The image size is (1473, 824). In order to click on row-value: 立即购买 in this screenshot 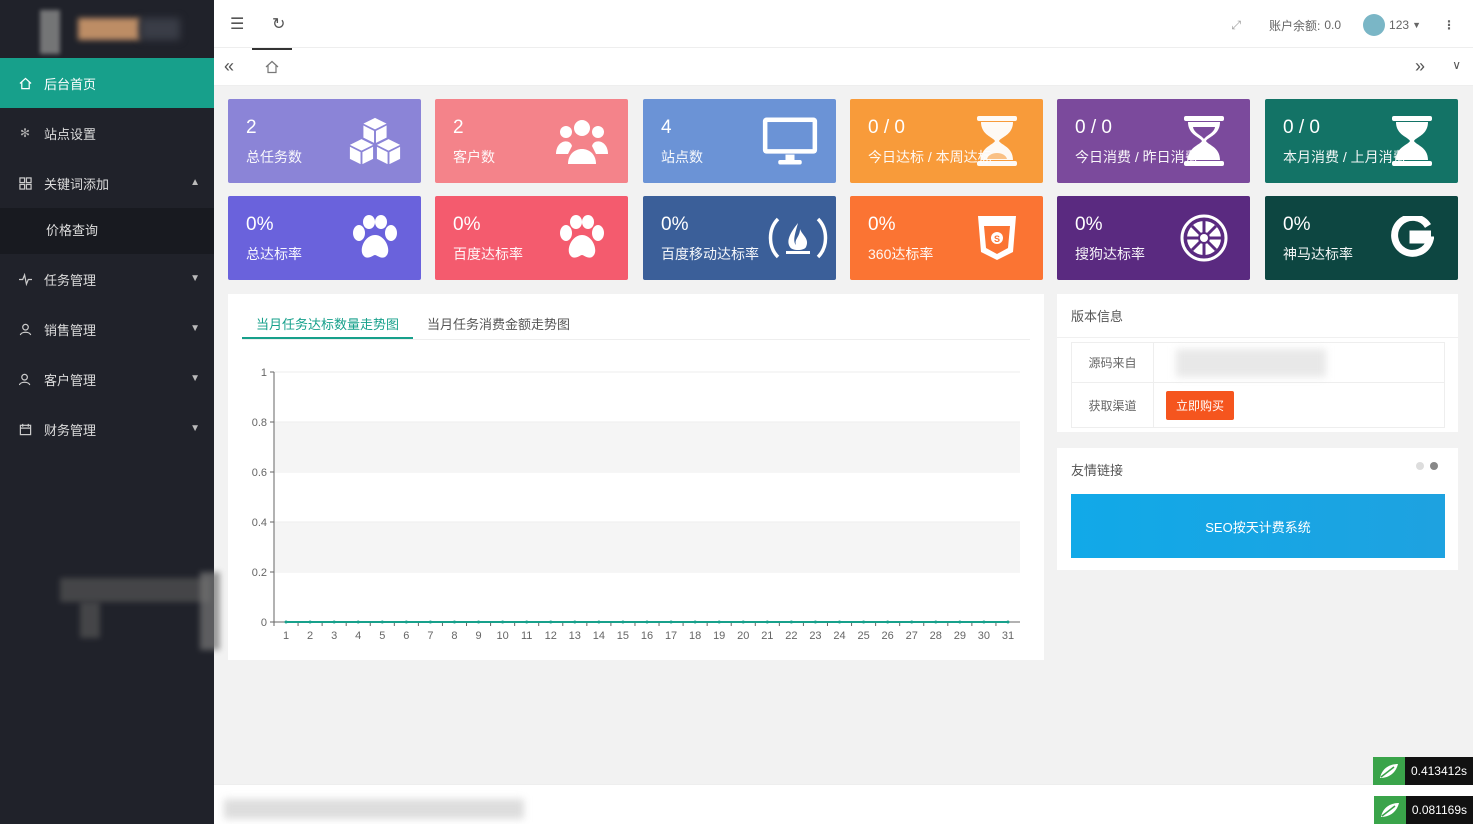, I will do `click(1299, 405)`.